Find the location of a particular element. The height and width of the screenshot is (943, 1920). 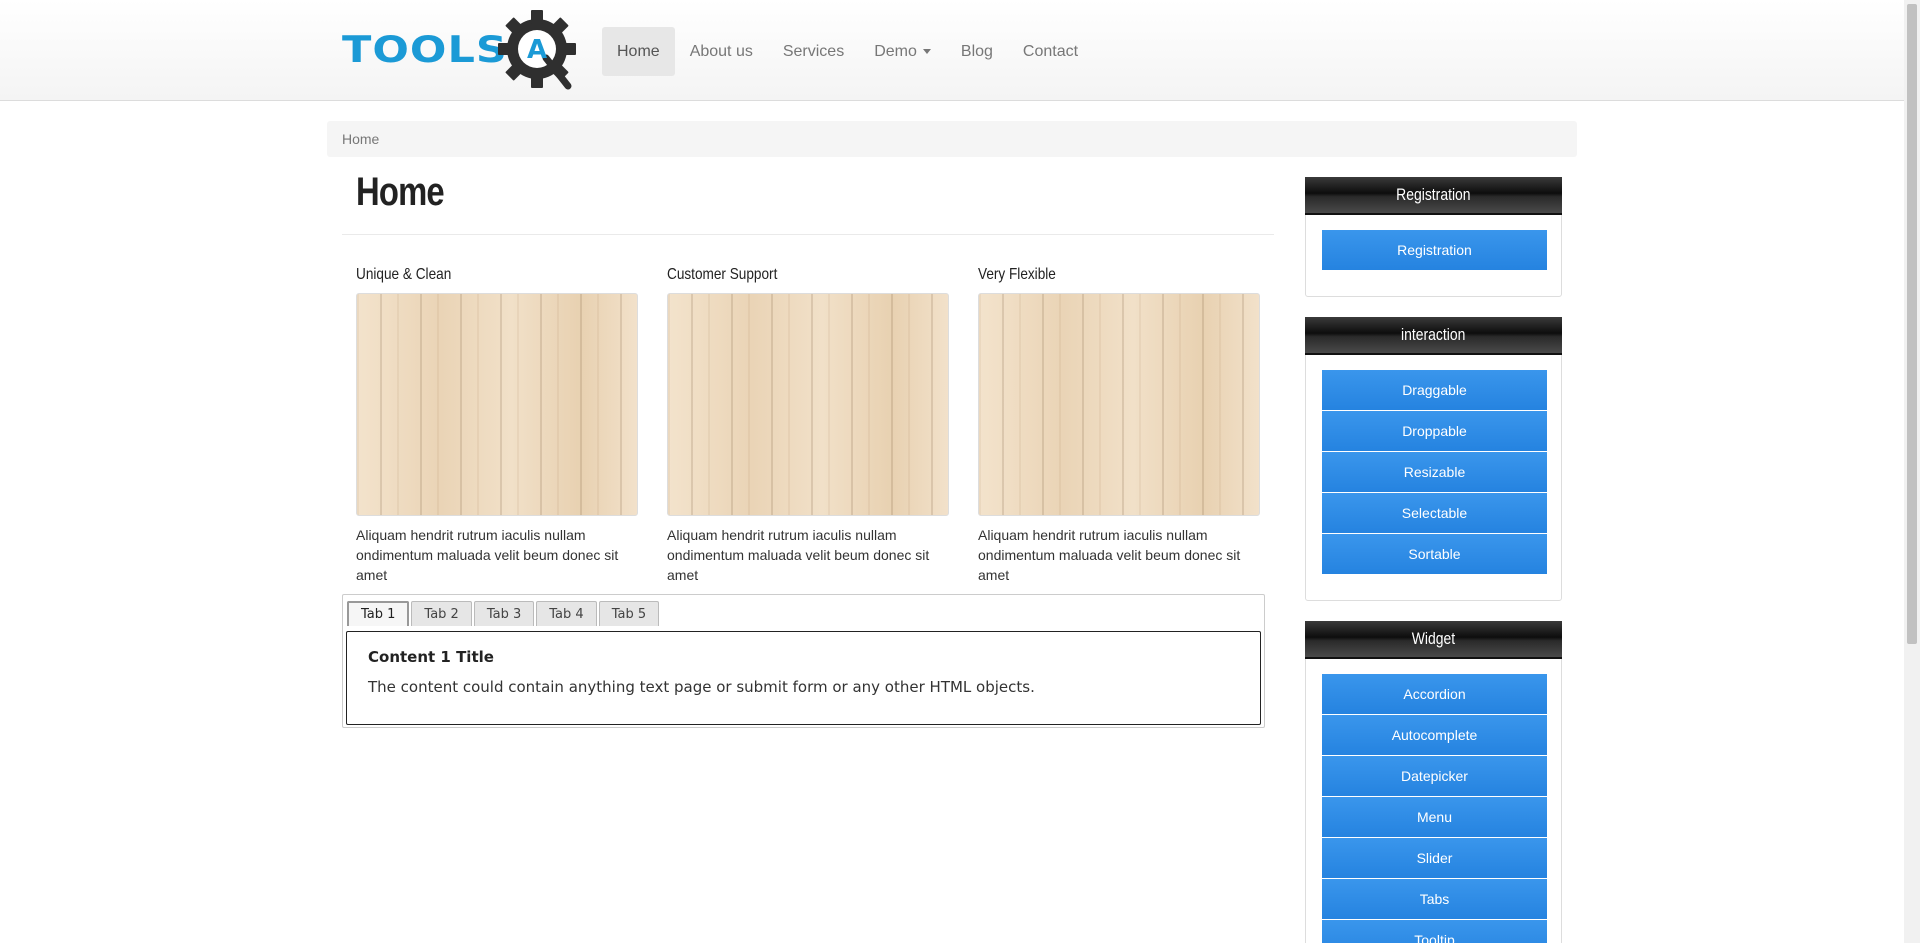

datepicker-button: Datepicker is located at coordinates (1434, 776).